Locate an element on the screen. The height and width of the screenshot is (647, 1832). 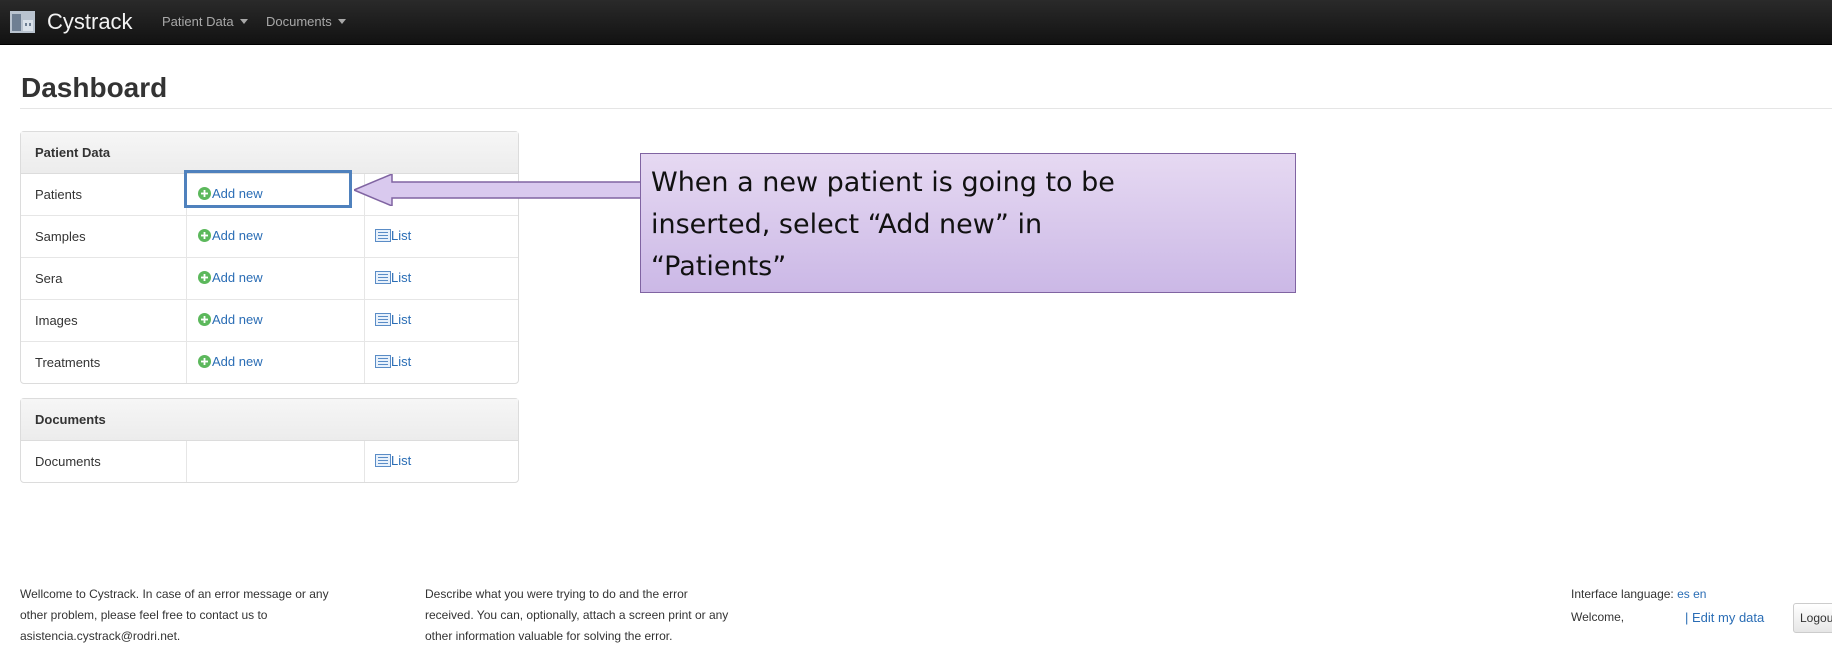
table-row: Sera Add new List is located at coordinates (269, 278).